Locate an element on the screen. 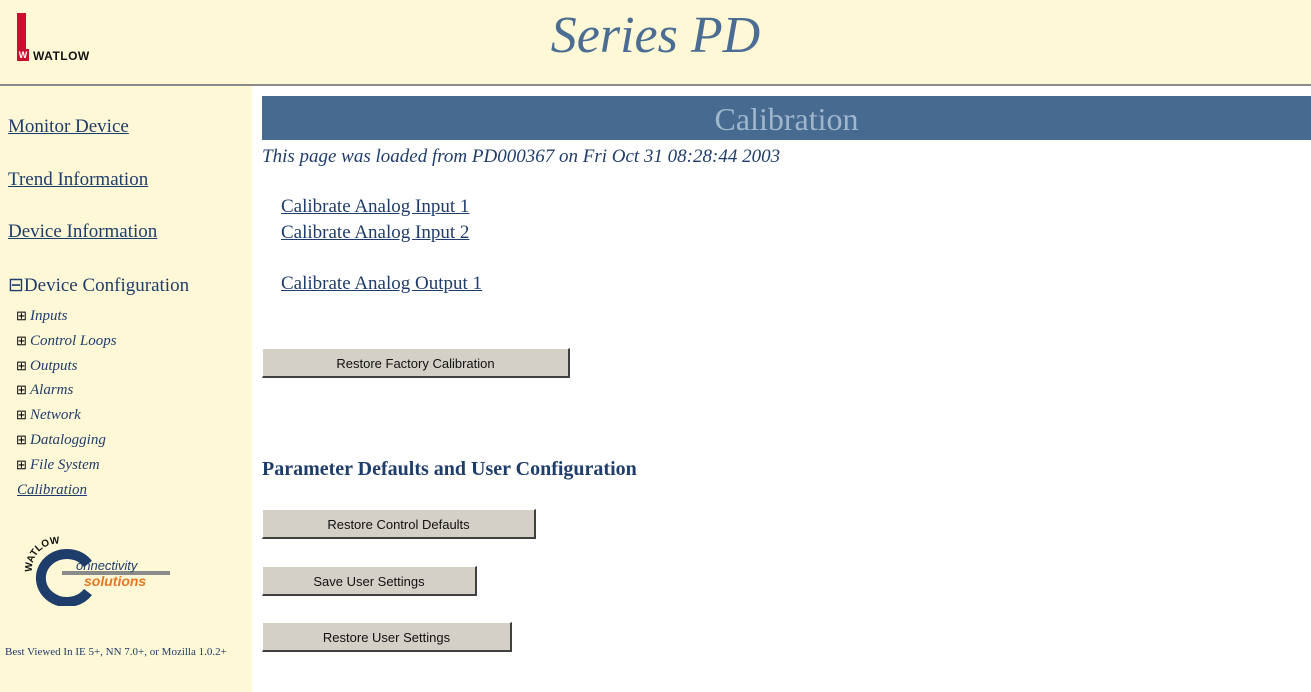 The width and height of the screenshot is (1311, 692). calibrate-analog-input-2-link: Calibrate Analog Input 2 is located at coordinates (375, 233).